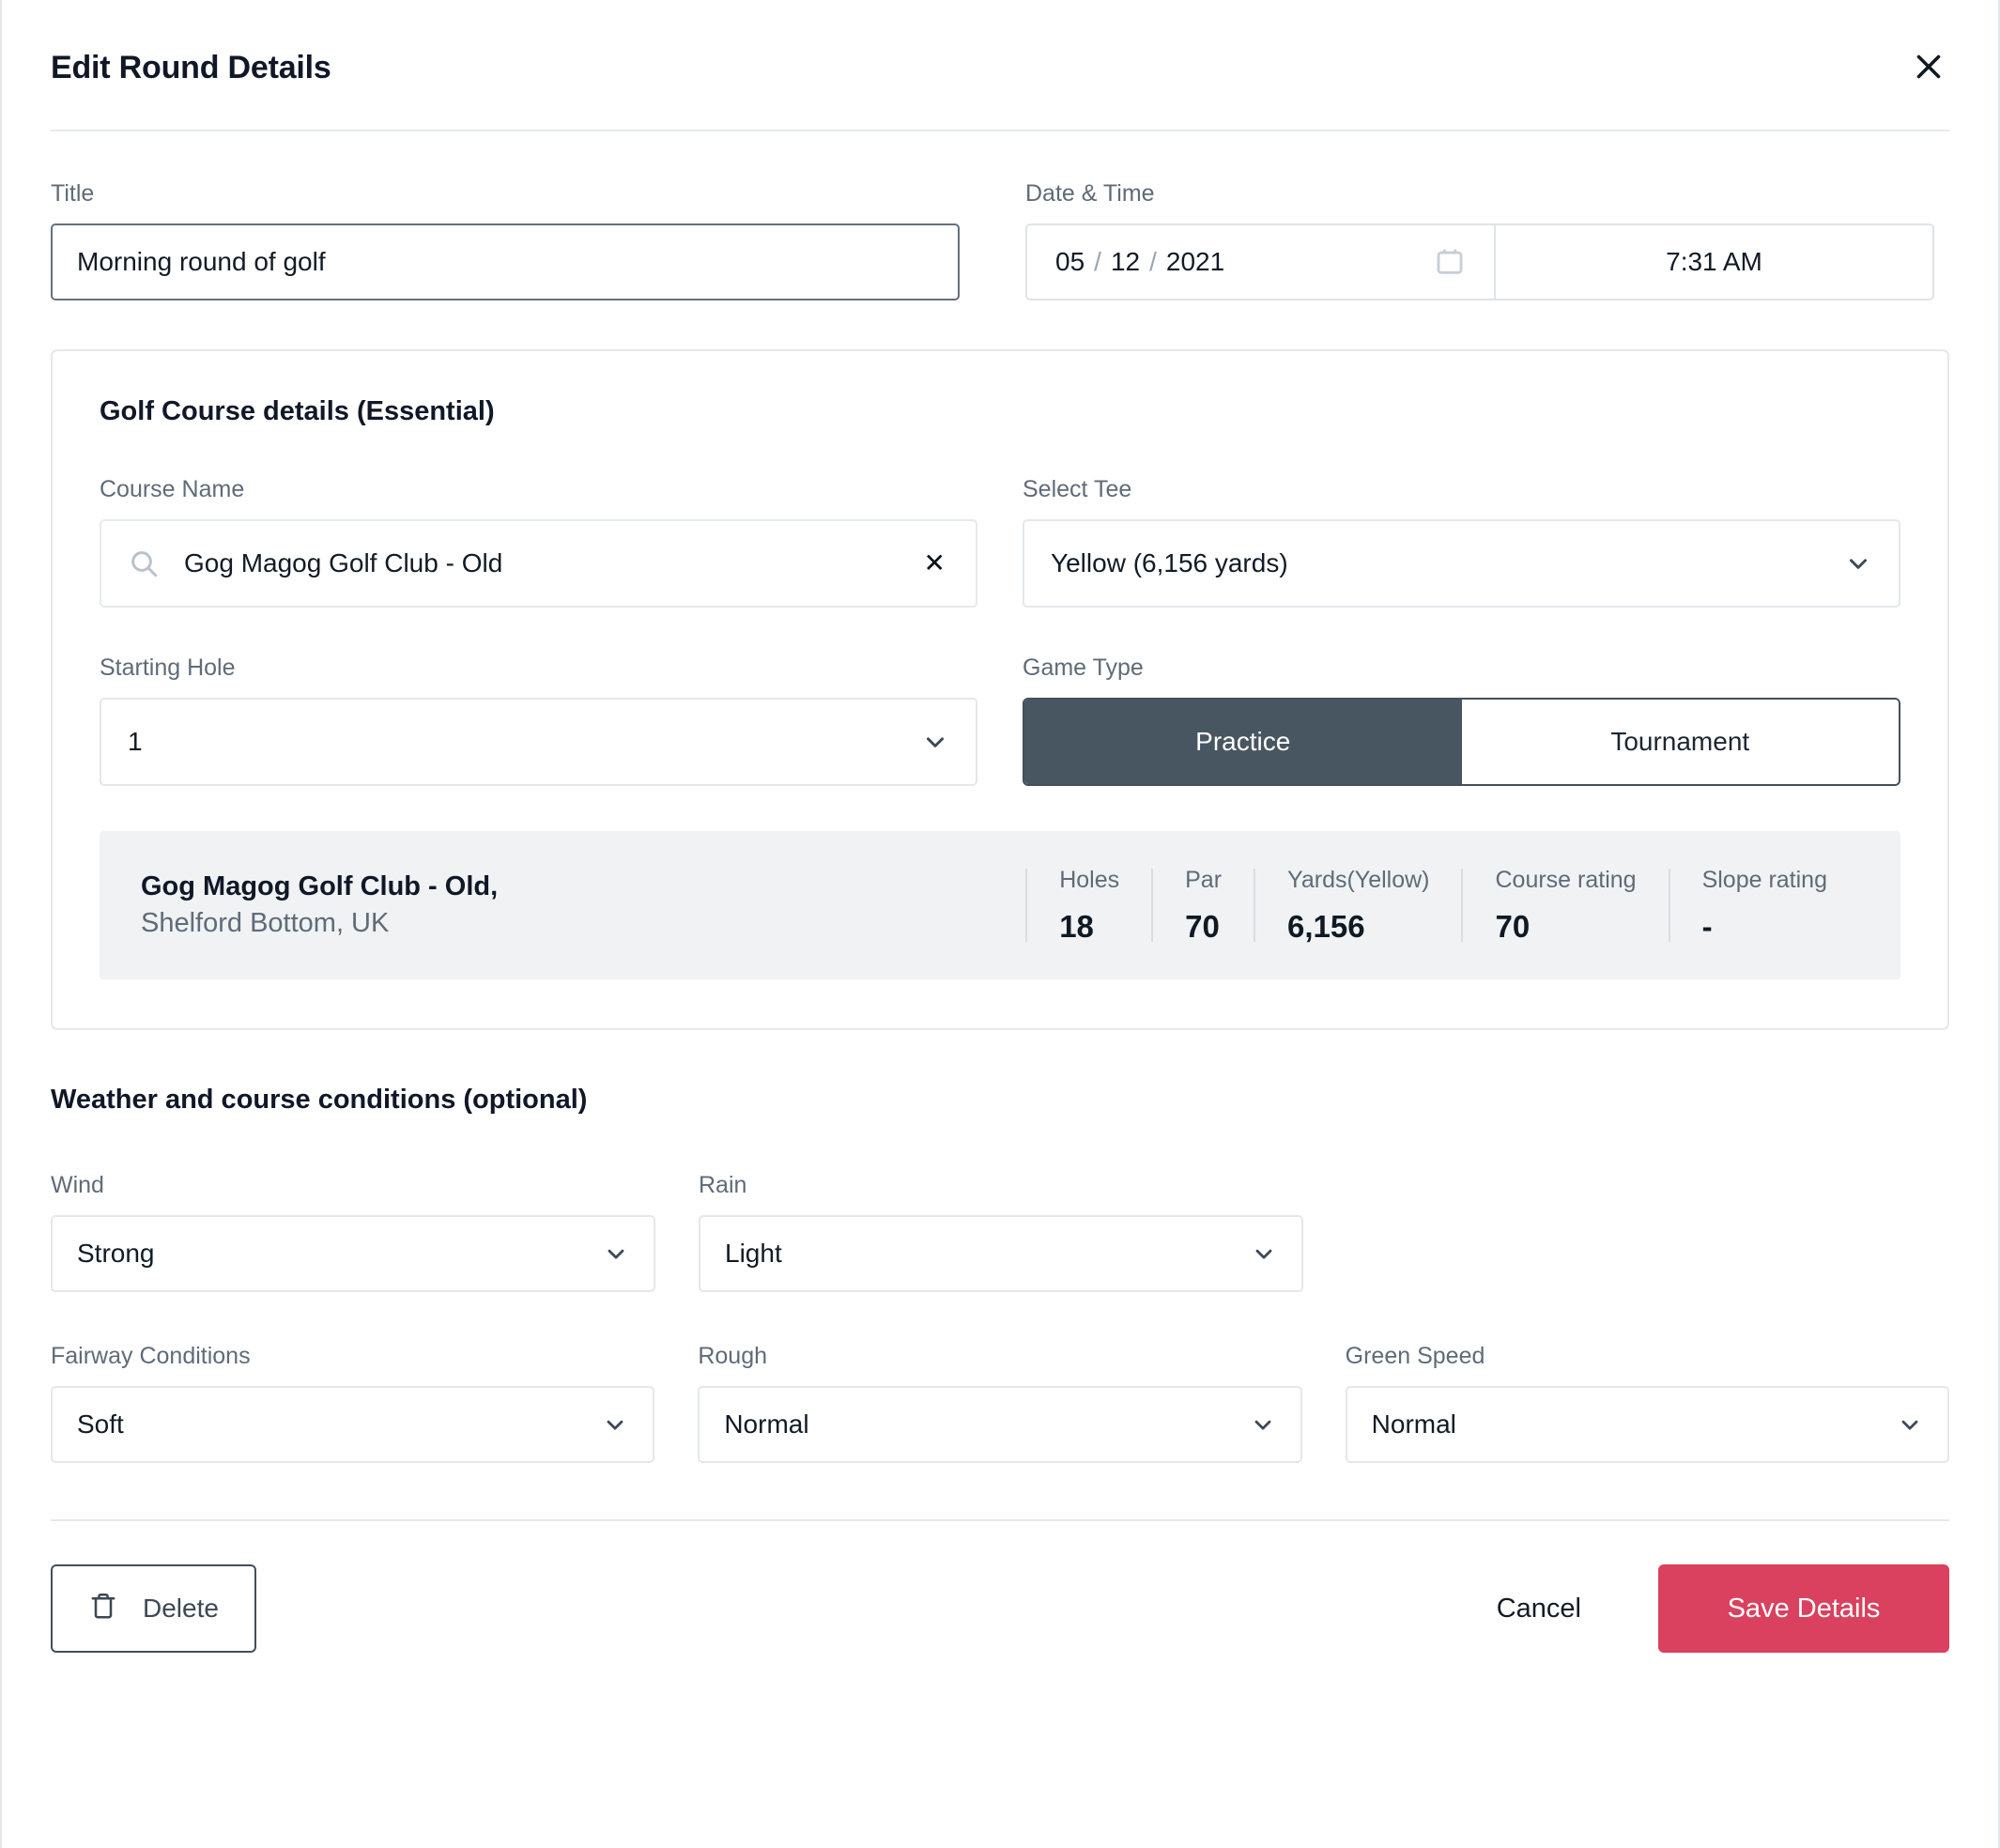 The height and width of the screenshot is (1848, 2000). What do you see at coordinates (1647, 1425) in the screenshot?
I see `green-speed-dropdown: Normal` at bounding box center [1647, 1425].